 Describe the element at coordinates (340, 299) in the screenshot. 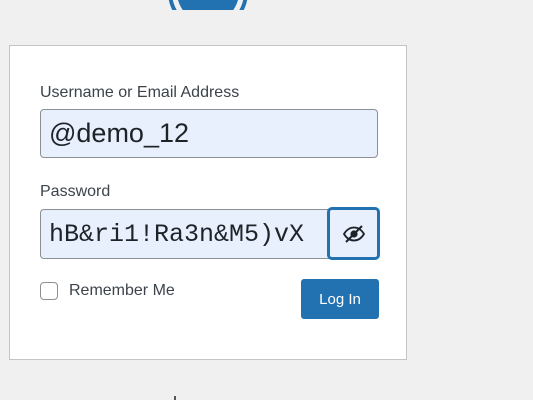

I see `login-button: Log In` at that location.